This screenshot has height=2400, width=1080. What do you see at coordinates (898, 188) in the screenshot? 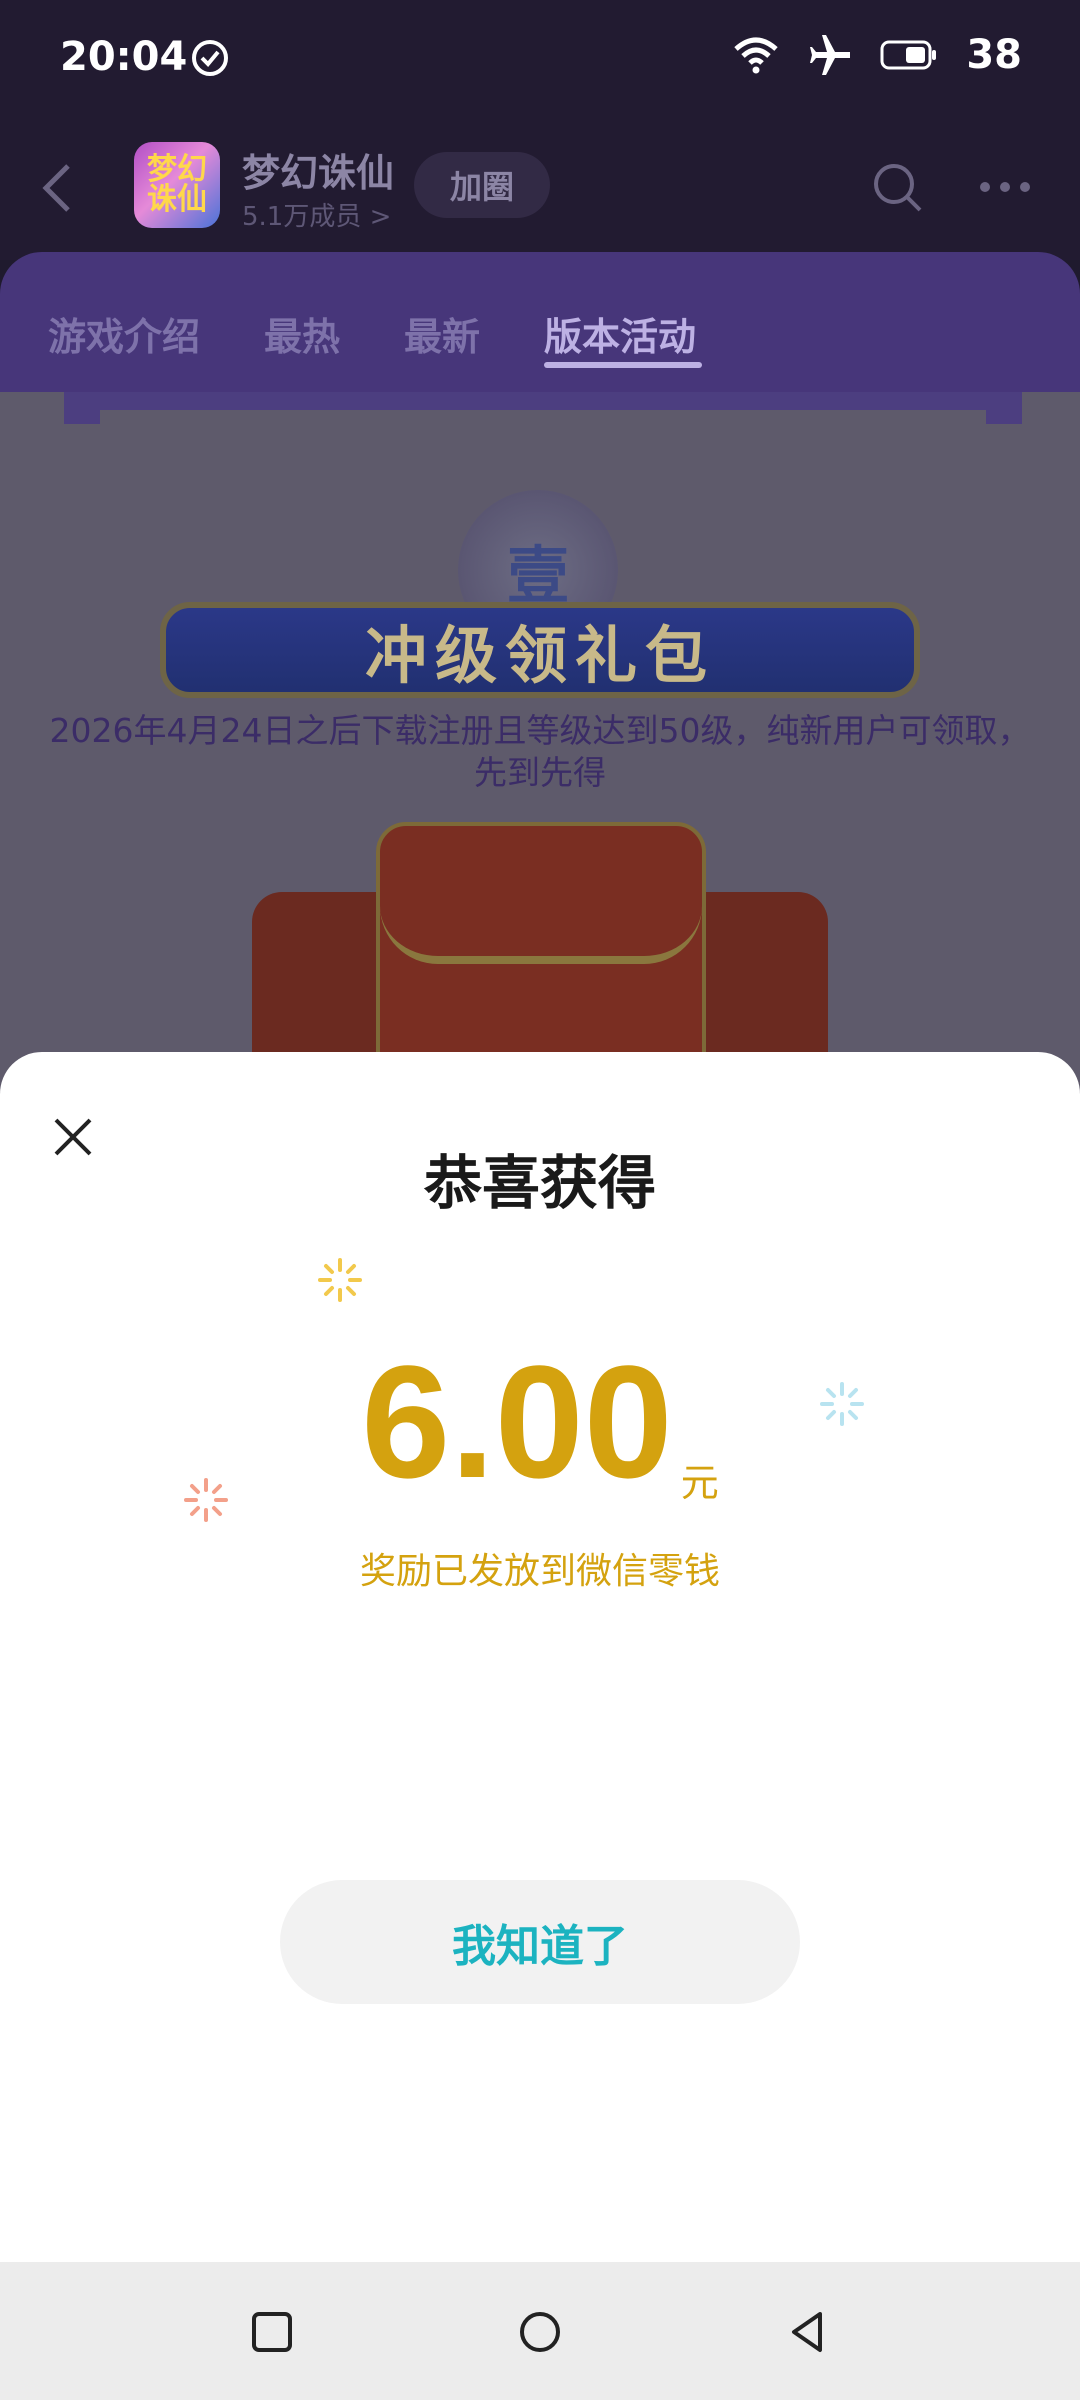
I see `search-icon` at bounding box center [898, 188].